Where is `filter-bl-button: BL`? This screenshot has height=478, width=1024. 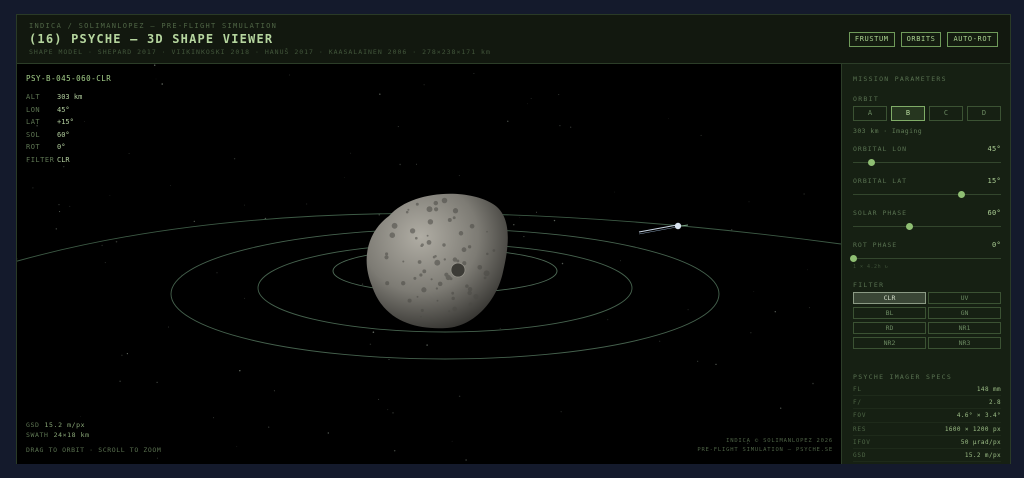
filter-bl-button: BL is located at coordinates (889, 313).